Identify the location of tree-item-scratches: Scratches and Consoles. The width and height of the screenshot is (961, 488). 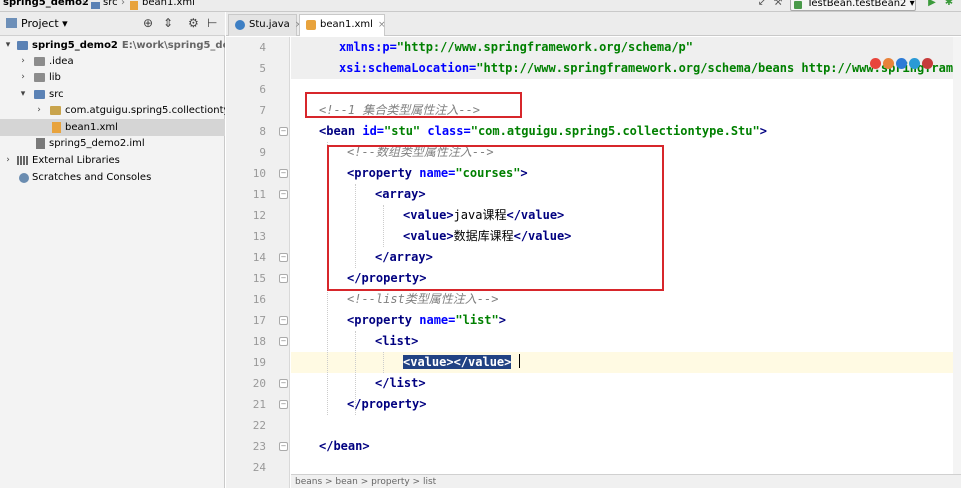
(112, 177).